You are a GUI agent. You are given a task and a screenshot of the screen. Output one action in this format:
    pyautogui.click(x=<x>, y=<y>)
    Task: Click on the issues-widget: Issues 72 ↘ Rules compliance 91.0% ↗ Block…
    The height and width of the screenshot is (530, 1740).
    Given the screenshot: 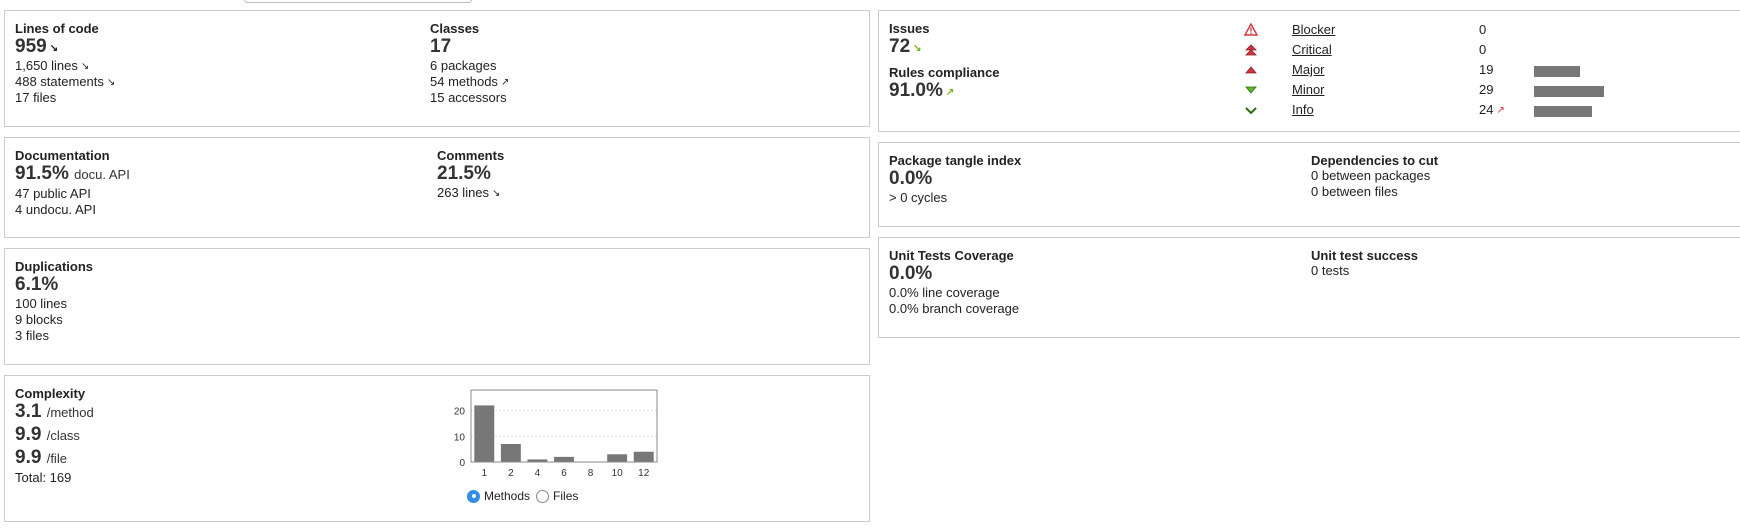 What is the action you would take?
    pyautogui.click(x=1309, y=71)
    